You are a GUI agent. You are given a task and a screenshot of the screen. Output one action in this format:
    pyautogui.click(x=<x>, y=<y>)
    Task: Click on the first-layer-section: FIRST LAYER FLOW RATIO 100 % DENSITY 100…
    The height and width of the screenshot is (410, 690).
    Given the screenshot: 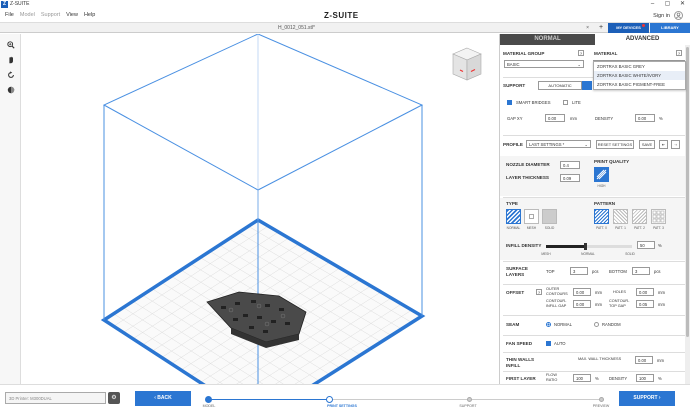 What is the action you would take?
    pyautogui.click(x=592, y=378)
    